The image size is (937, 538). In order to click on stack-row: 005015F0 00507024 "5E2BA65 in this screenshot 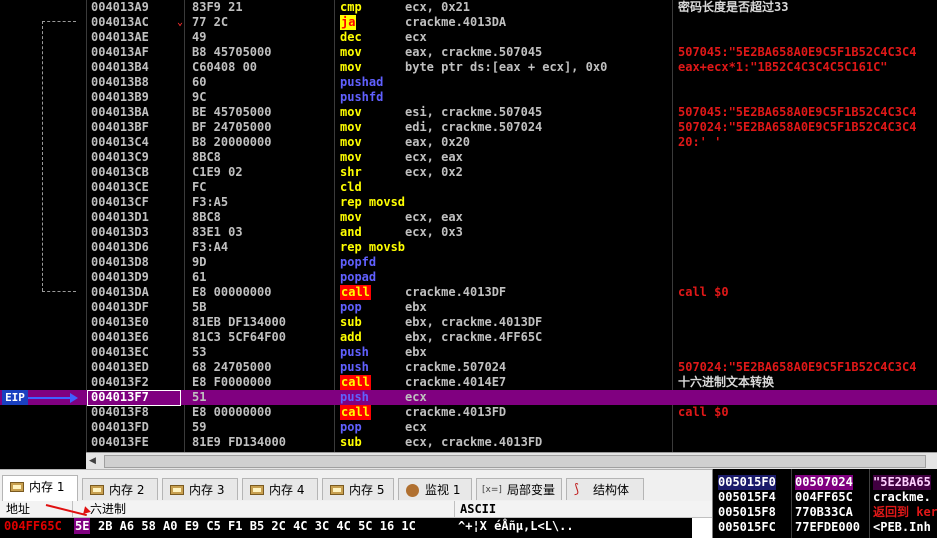, I will do `click(825, 482)`.